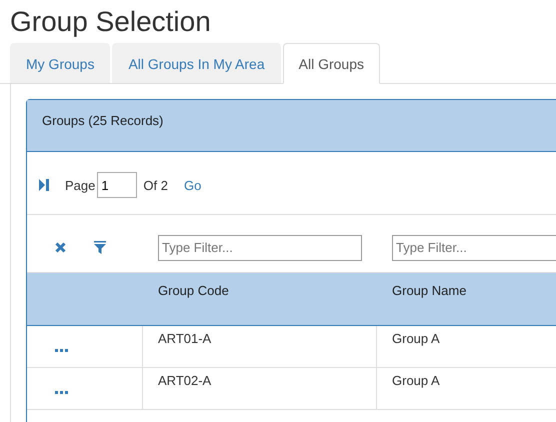 The image size is (556, 422). Describe the element at coordinates (100, 247) in the screenshot. I see `filter-icon` at that location.